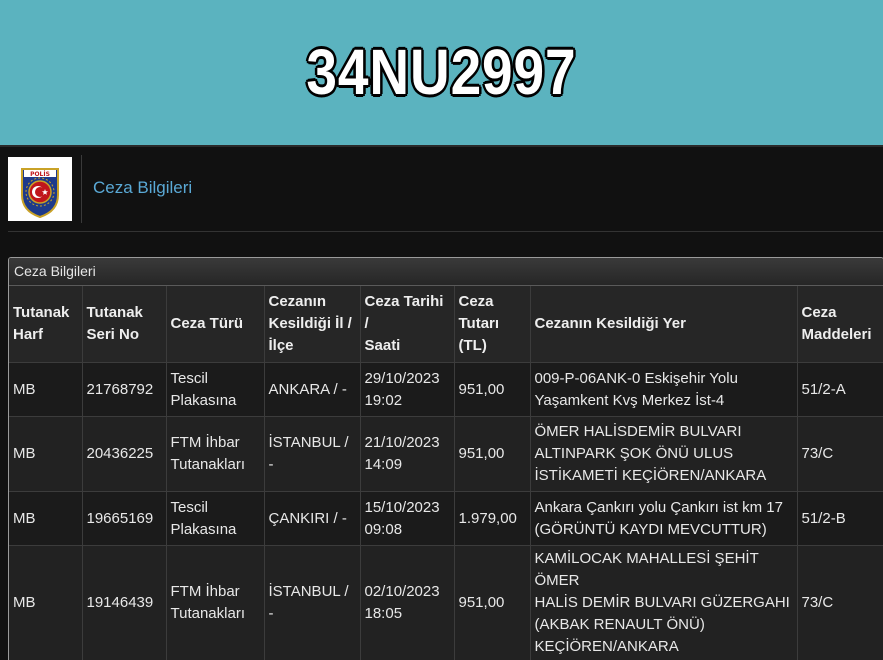  I want to click on panel-title: Ceza Bilgileri, so click(142, 188).